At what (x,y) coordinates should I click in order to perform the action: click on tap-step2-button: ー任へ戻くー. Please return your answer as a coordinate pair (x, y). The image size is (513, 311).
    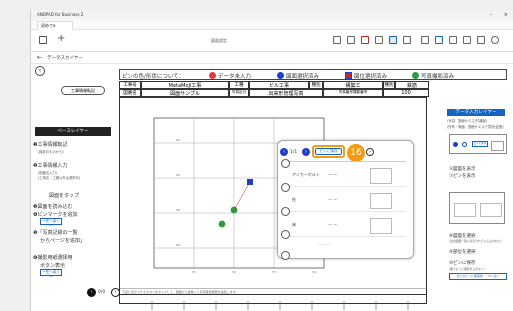
    Looking at the image, I should click on (51, 223).